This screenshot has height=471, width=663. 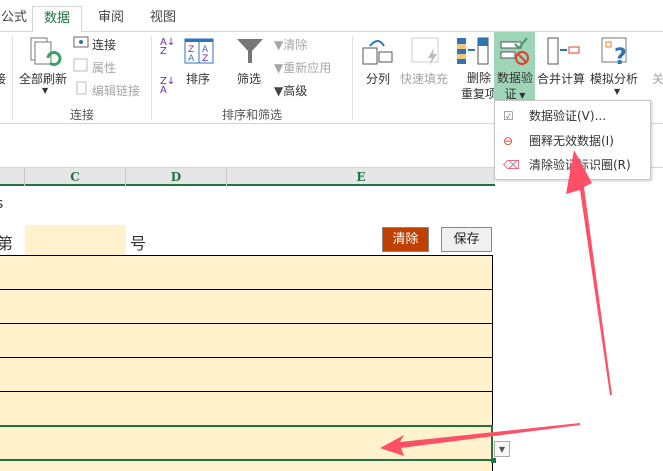 I want to click on tab-formulas: 公式, so click(x=17, y=19).